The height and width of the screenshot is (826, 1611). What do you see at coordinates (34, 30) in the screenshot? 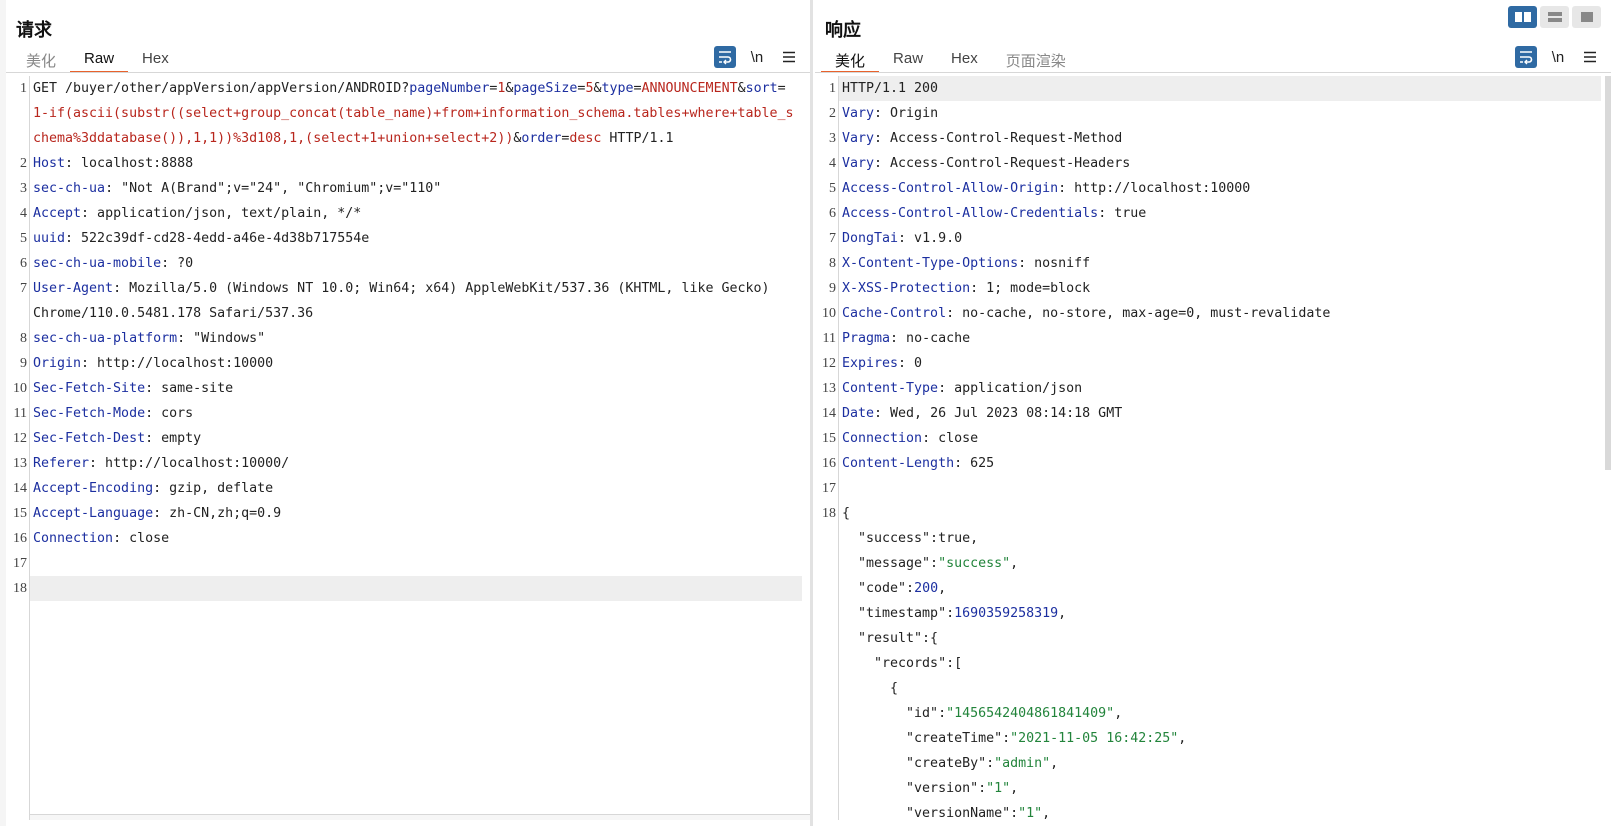
I see `request-title: 请求` at bounding box center [34, 30].